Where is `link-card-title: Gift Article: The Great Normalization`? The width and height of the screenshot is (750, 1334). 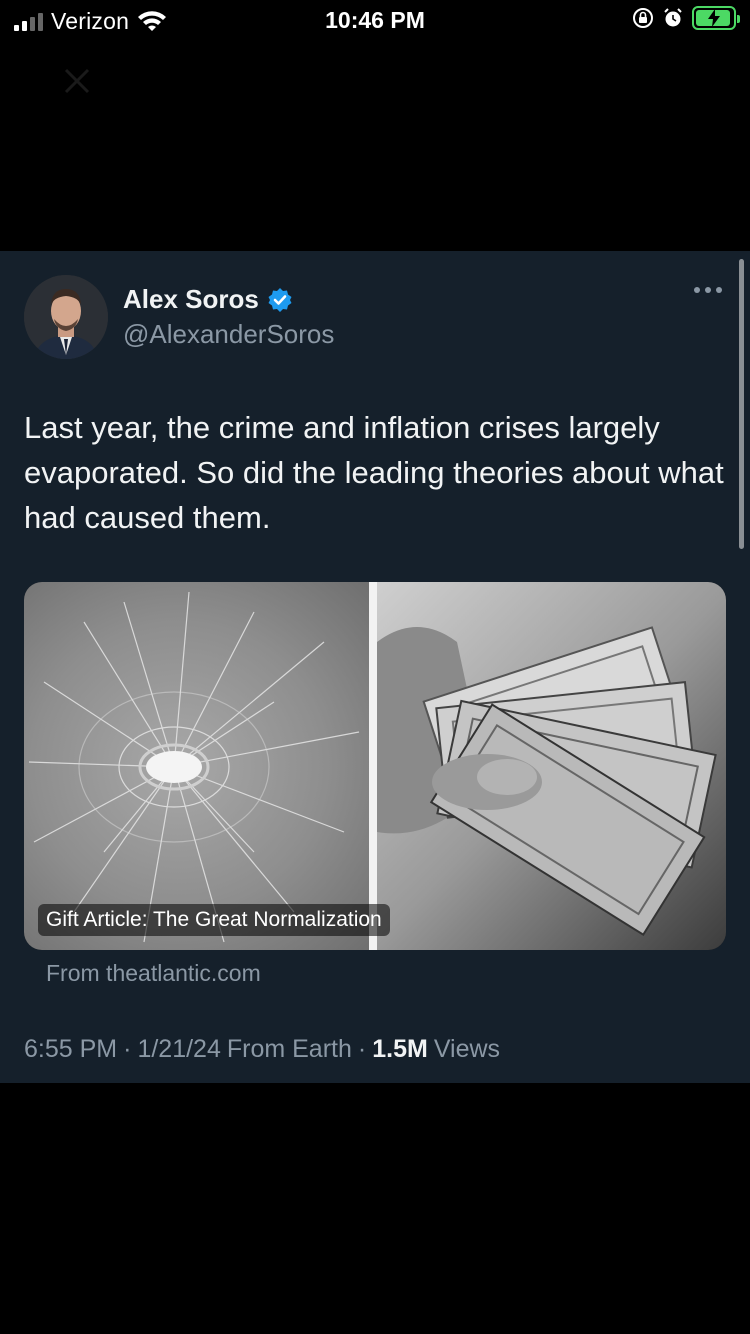
link-card-title: Gift Article: The Great Normalization is located at coordinates (214, 920).